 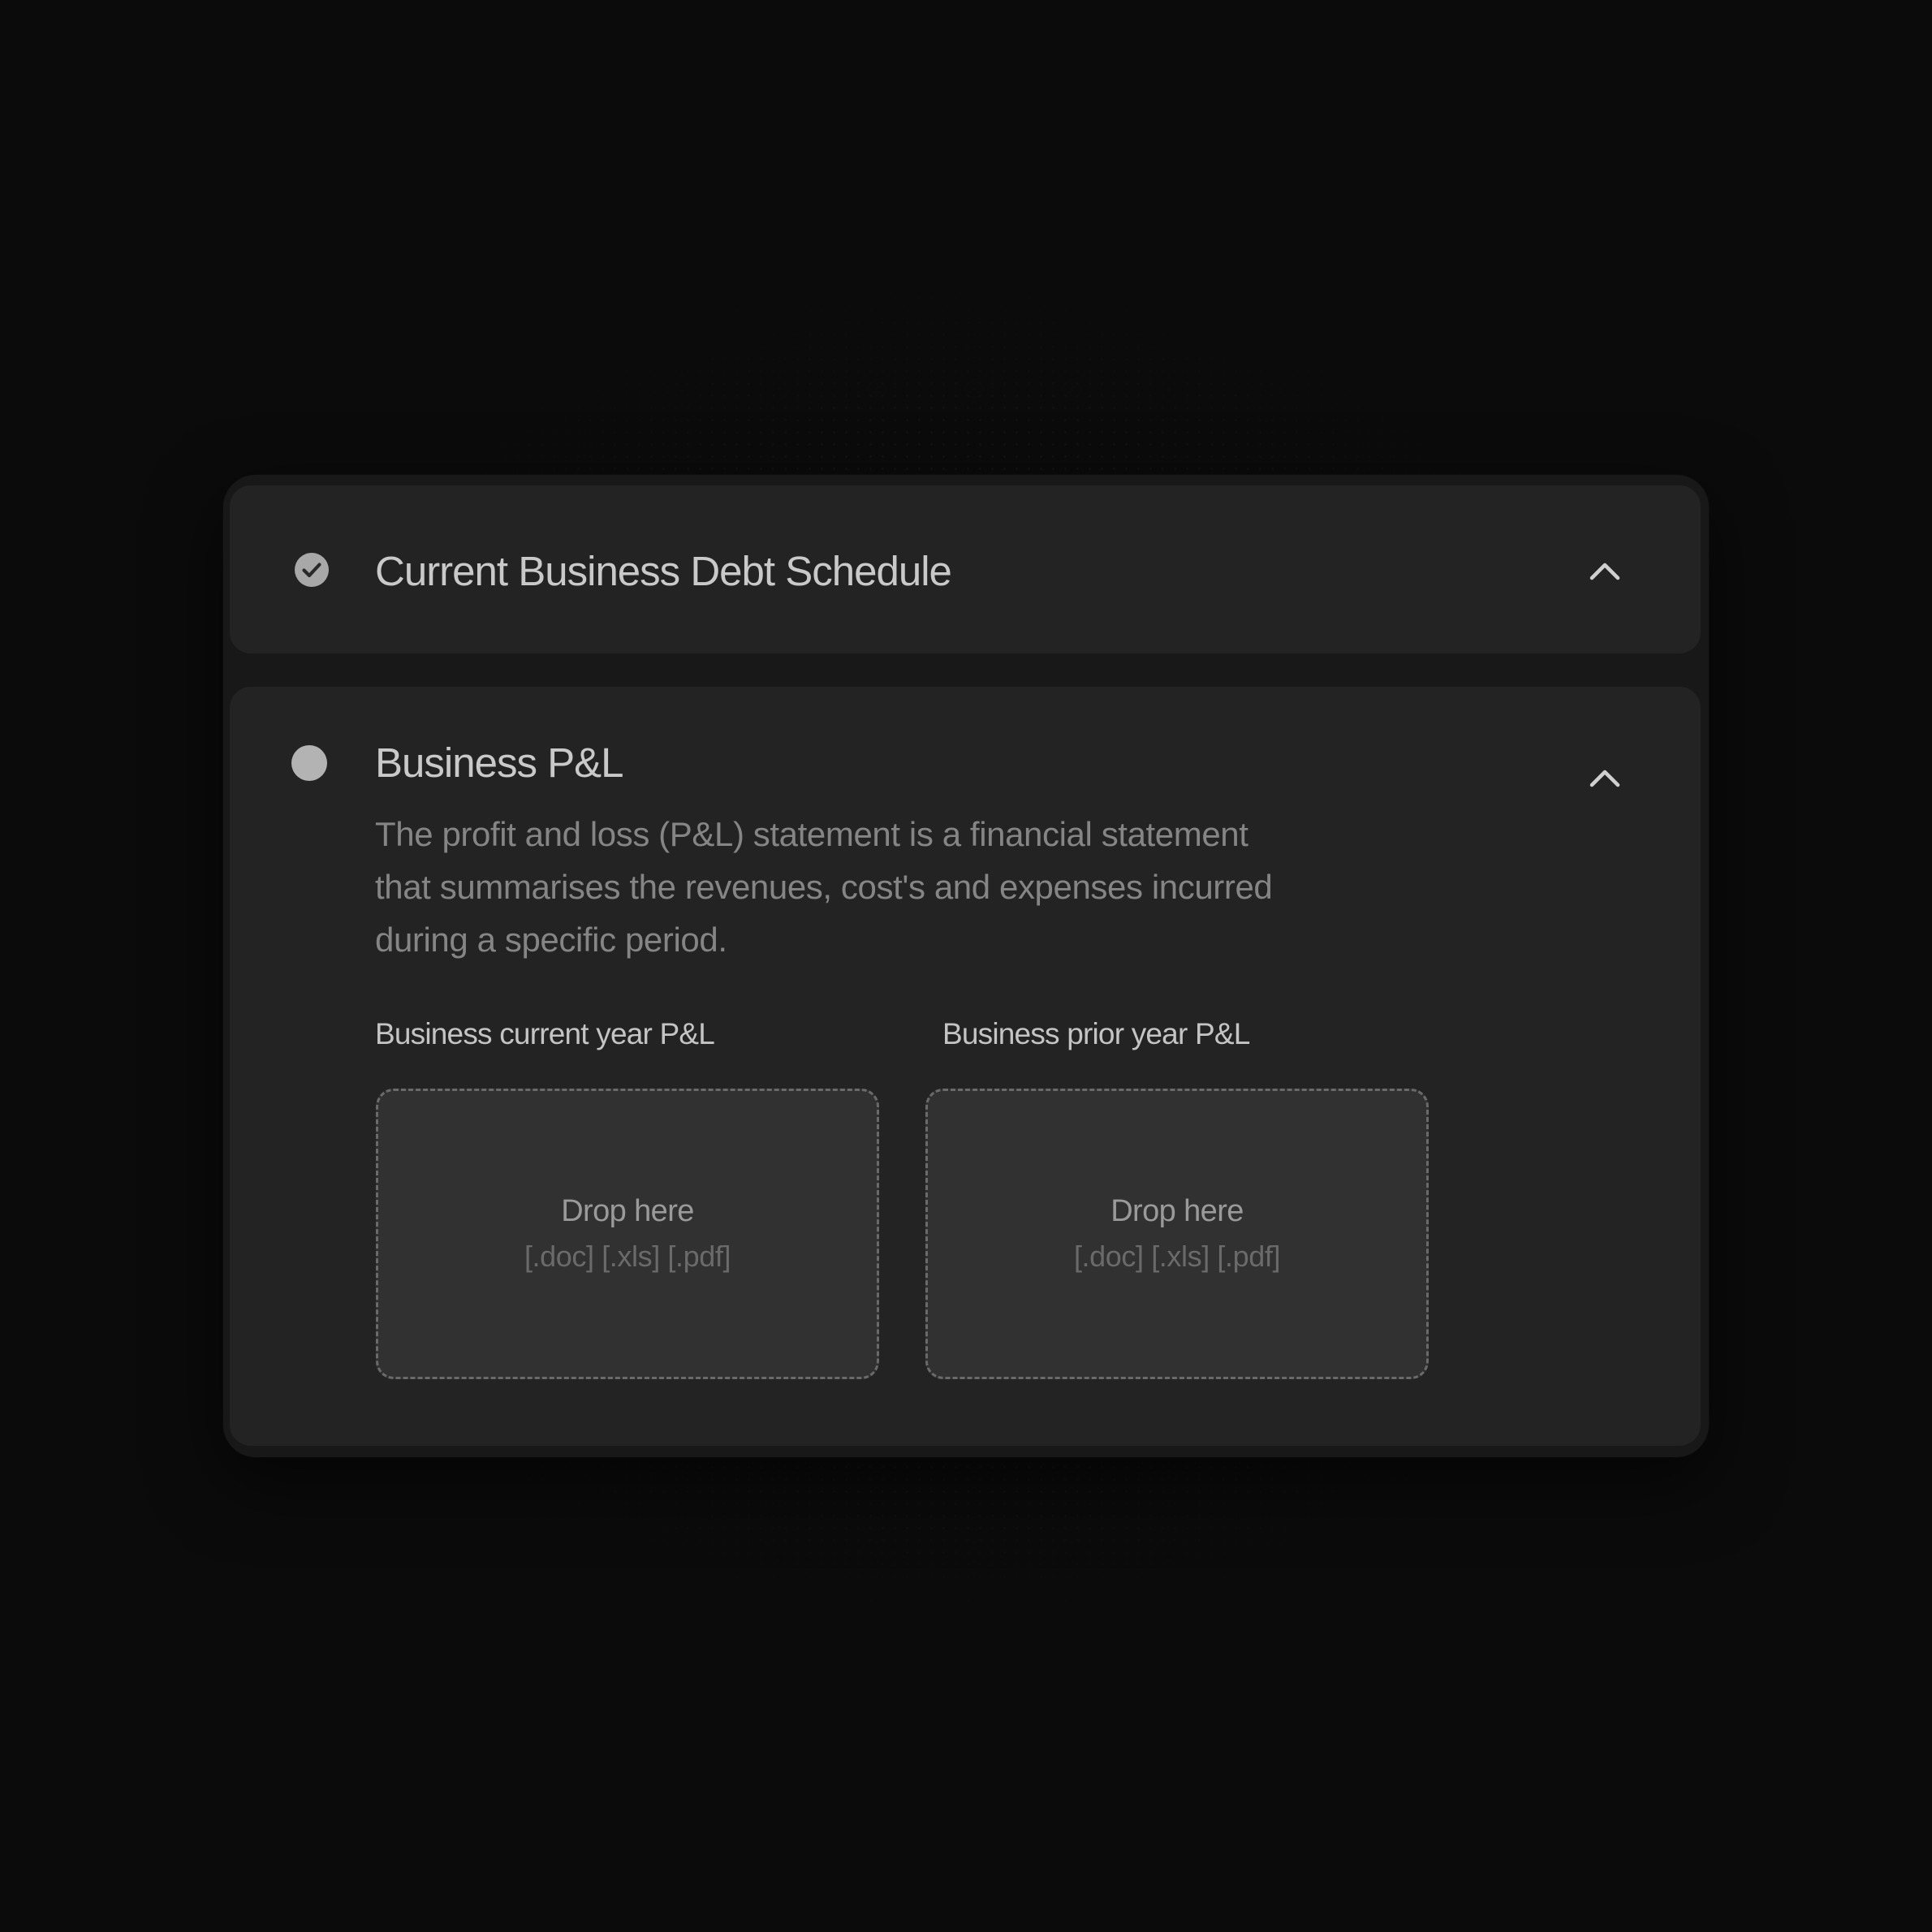 I want to click on section-title-debt-schedule: Current Business Debt Schedule, so click(x=663, y=571).